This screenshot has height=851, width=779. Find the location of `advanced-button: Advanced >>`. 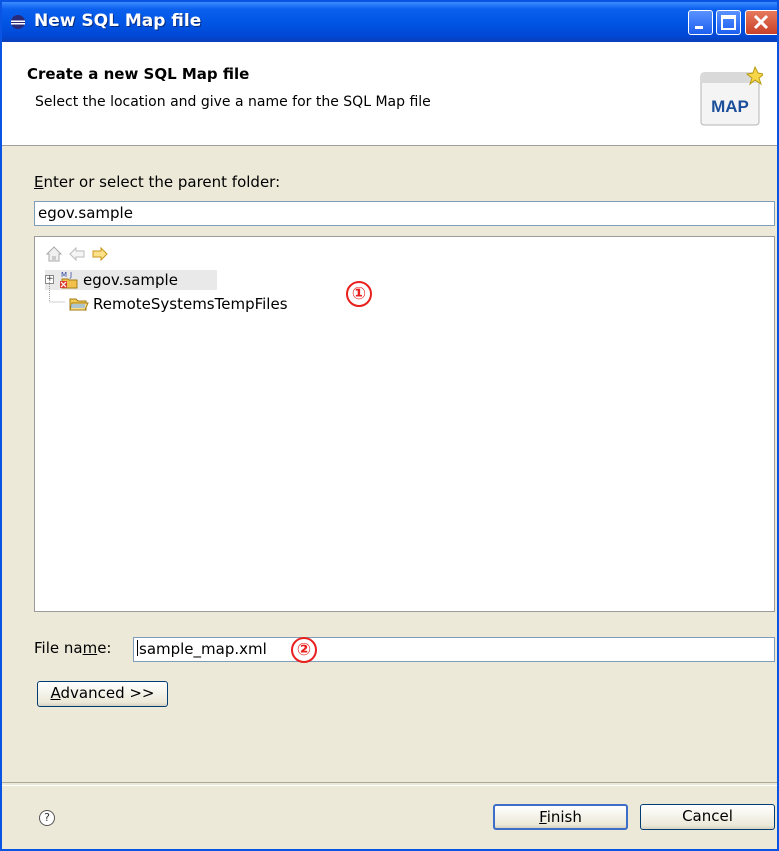

advanced-button: Advanced >> is located at coordinates (102, 694).